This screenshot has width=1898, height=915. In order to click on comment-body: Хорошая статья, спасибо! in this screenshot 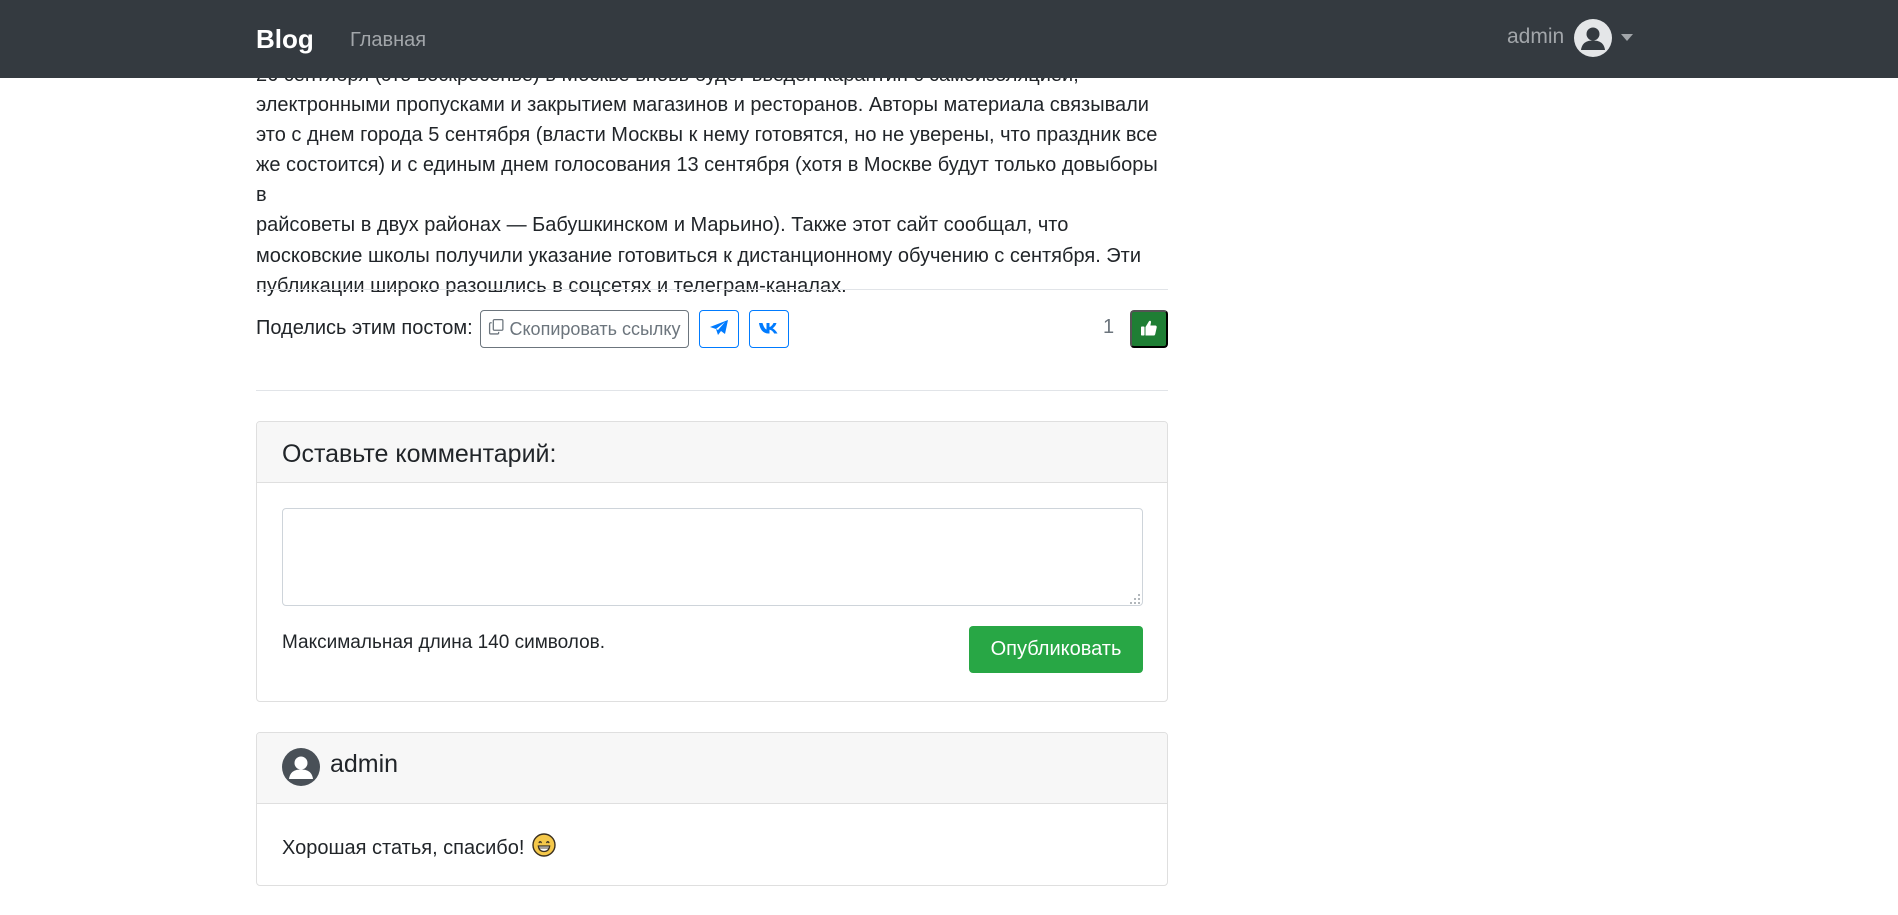, I will do `click(419, 848)`.